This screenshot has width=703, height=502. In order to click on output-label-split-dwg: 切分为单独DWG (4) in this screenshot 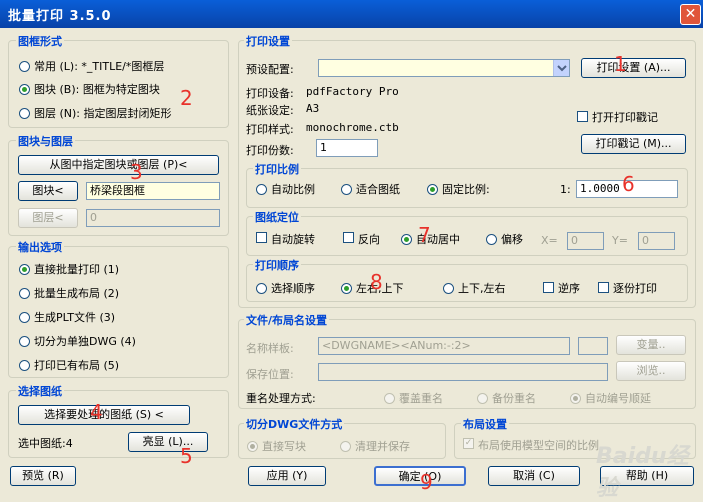, I will do `click(85, 341)`.